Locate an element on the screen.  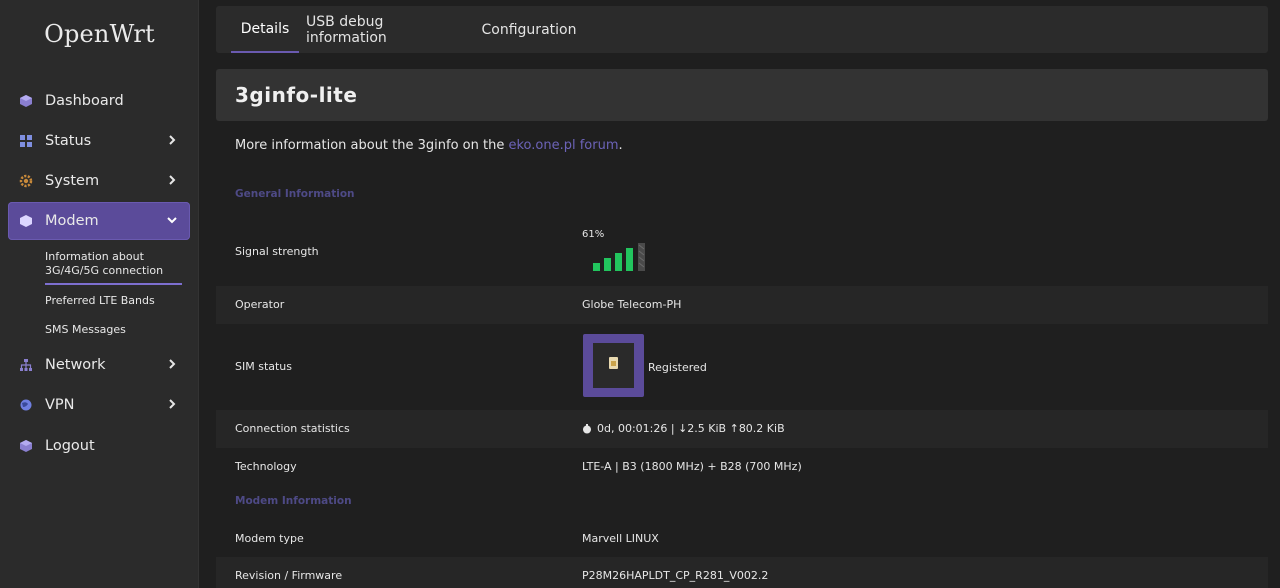
clock-icon is located at coordinates (587, 428).